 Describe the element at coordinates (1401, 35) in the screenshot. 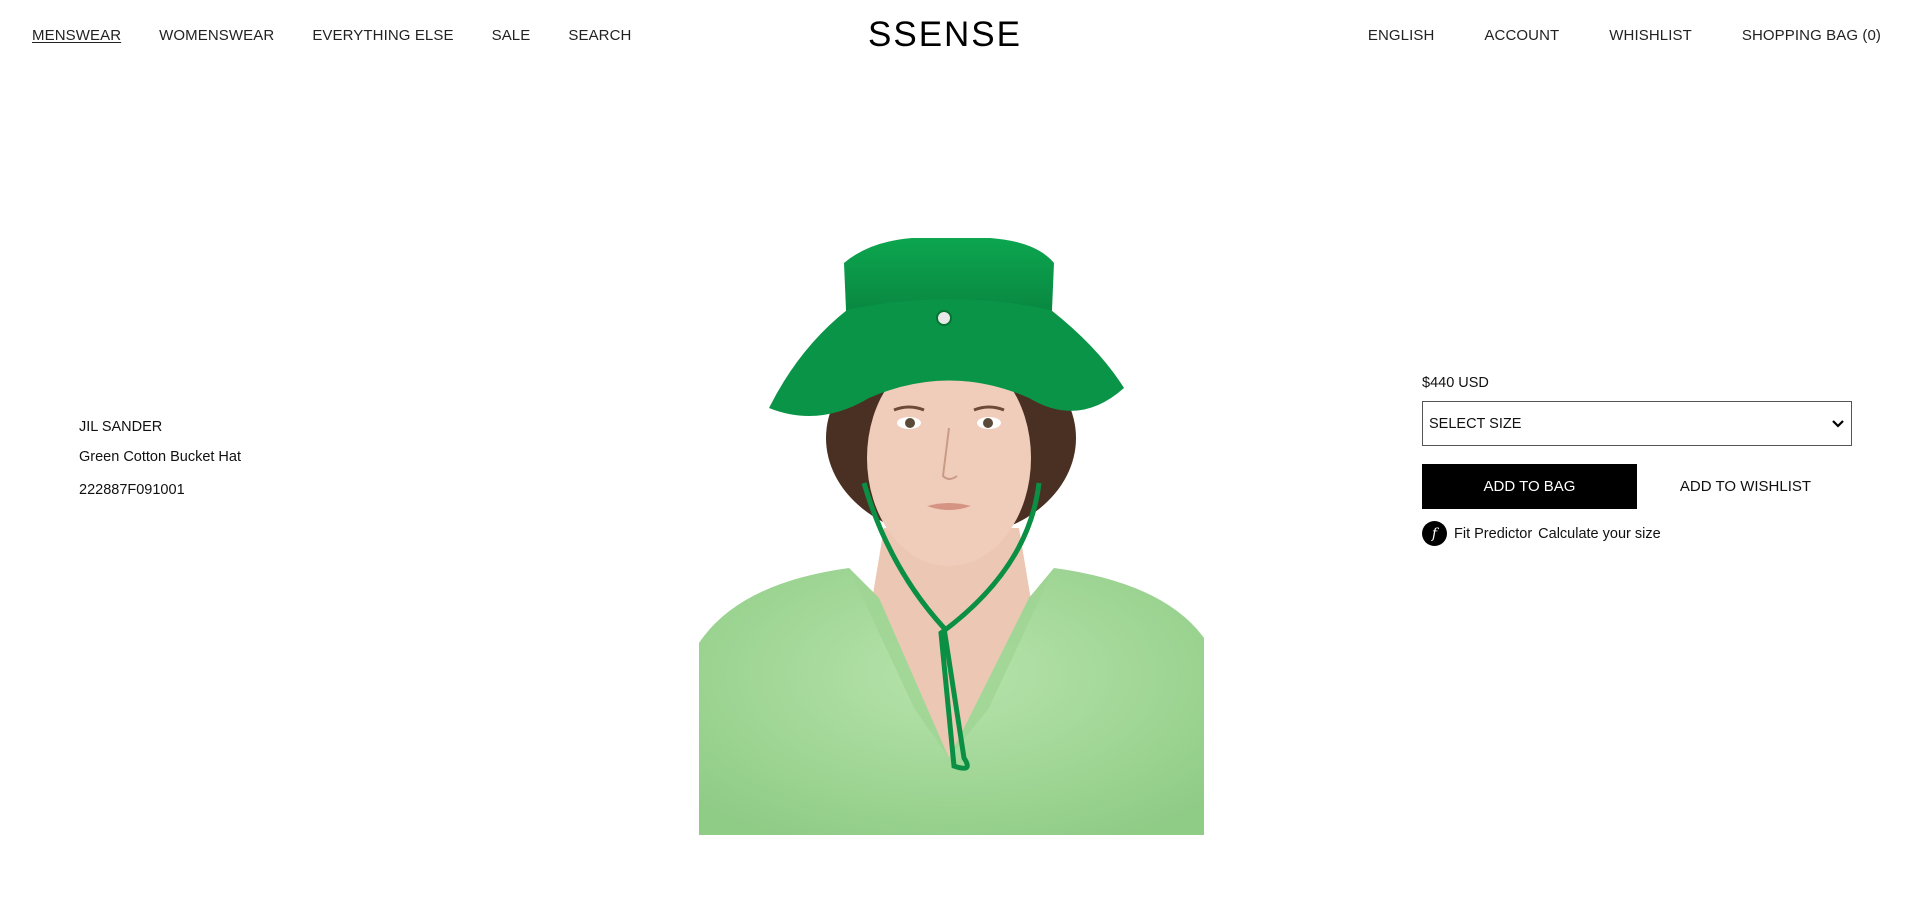

I see `nav-language: ENGLISH` at that location.